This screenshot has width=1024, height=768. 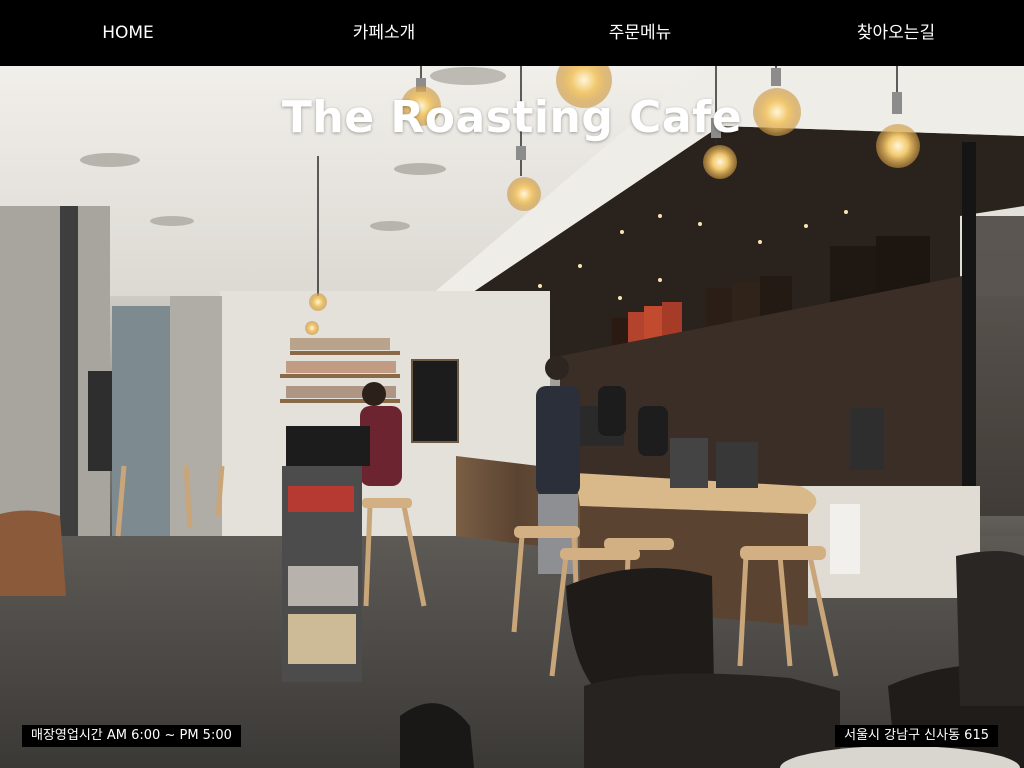 I want to click on nav-cafe-intro: 카페소개, so click(x=384, y=33).